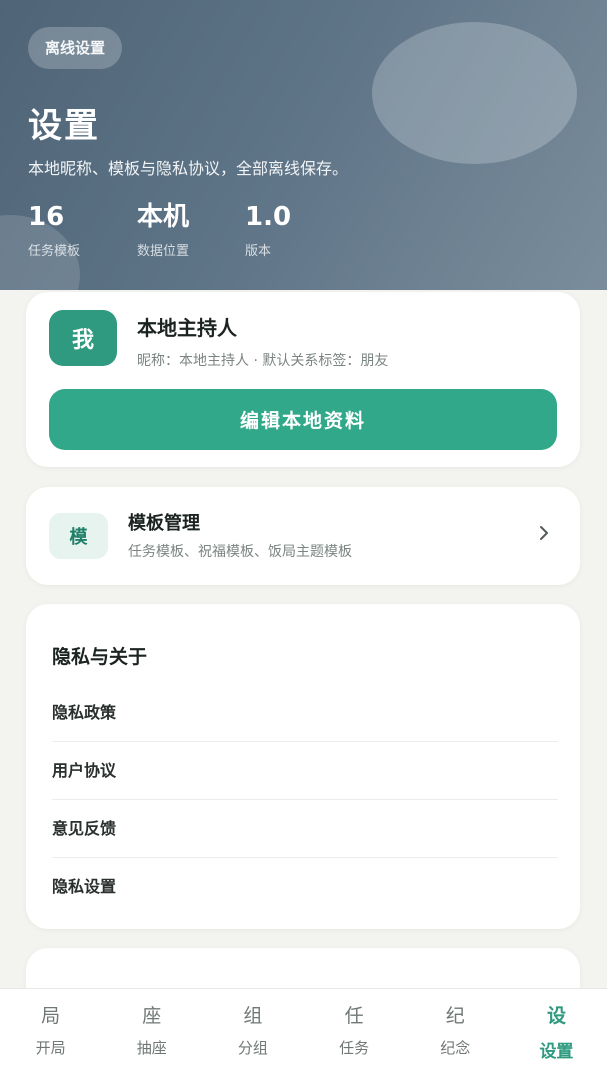  What do you see at coordinates (303, 419) in the screenshot?
I see `edit-profile-button: 编辑本地资料` at bounding box center [303, 419].